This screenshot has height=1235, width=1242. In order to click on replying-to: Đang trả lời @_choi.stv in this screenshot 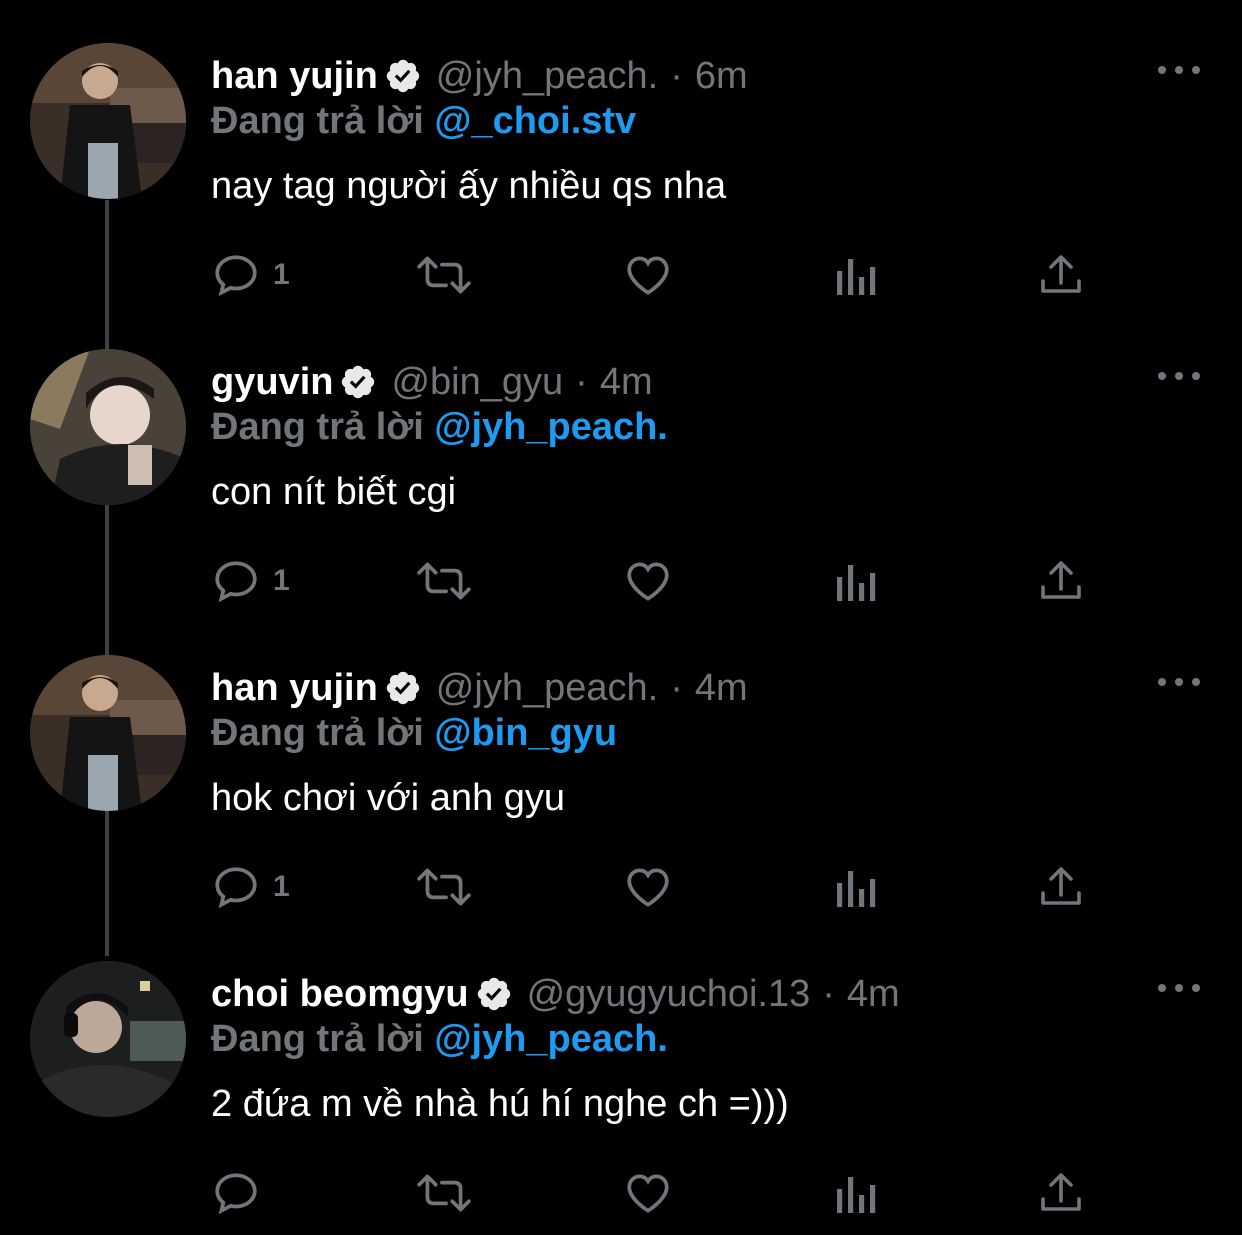, I will do `click(423, 121)`.